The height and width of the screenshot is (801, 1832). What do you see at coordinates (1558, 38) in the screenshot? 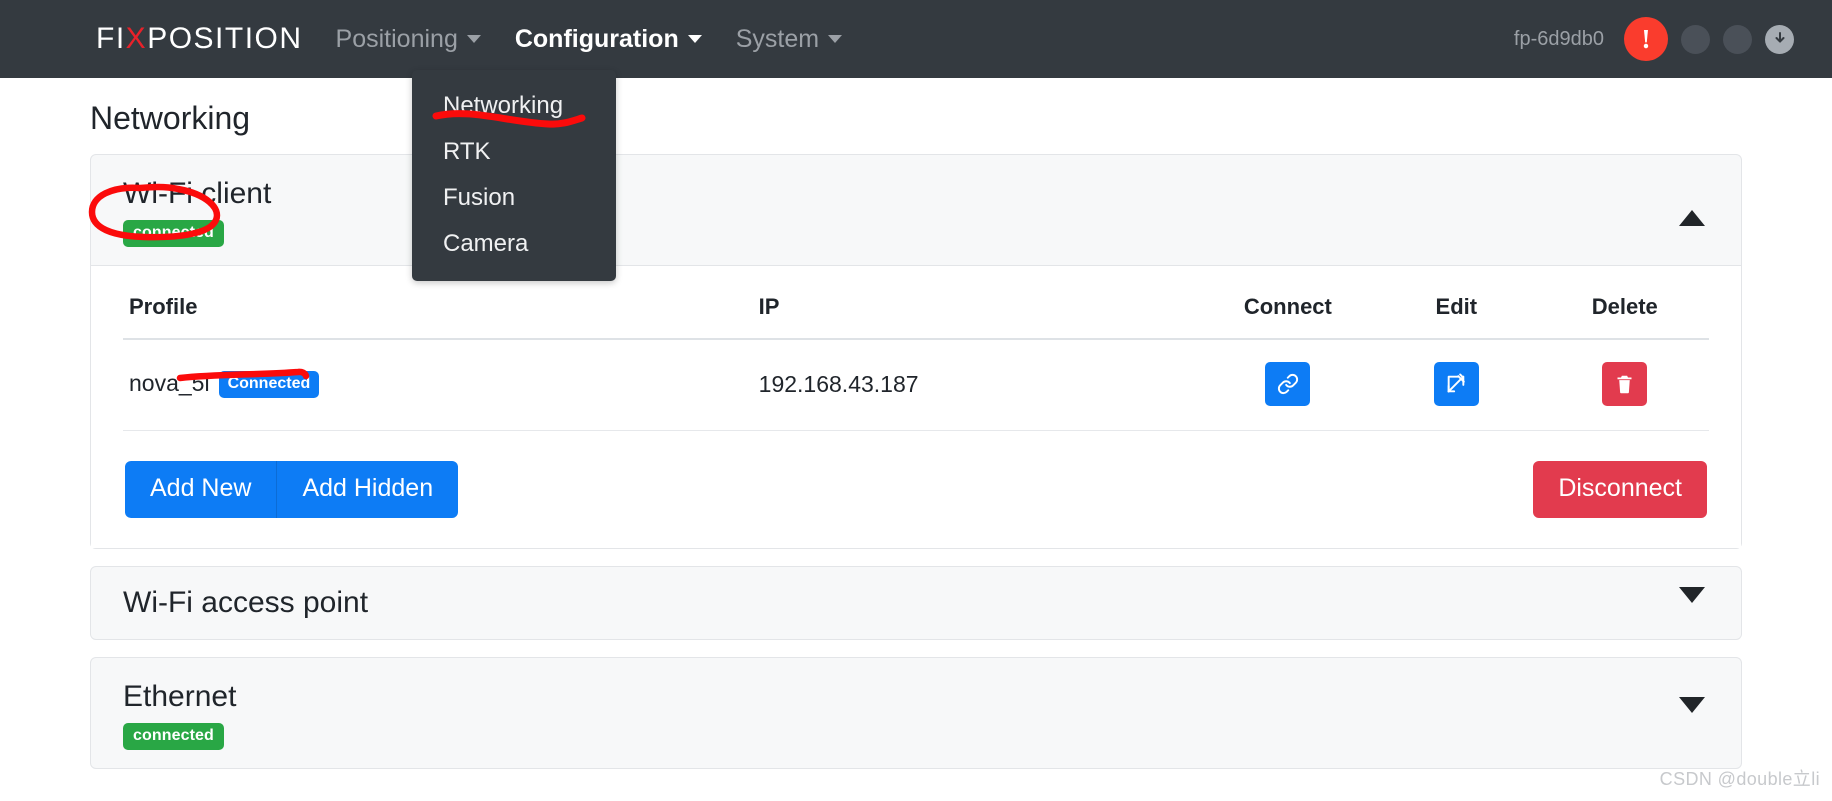
I see `device-id-label: fp-6d9db0` at bounding box center [1558, 38].